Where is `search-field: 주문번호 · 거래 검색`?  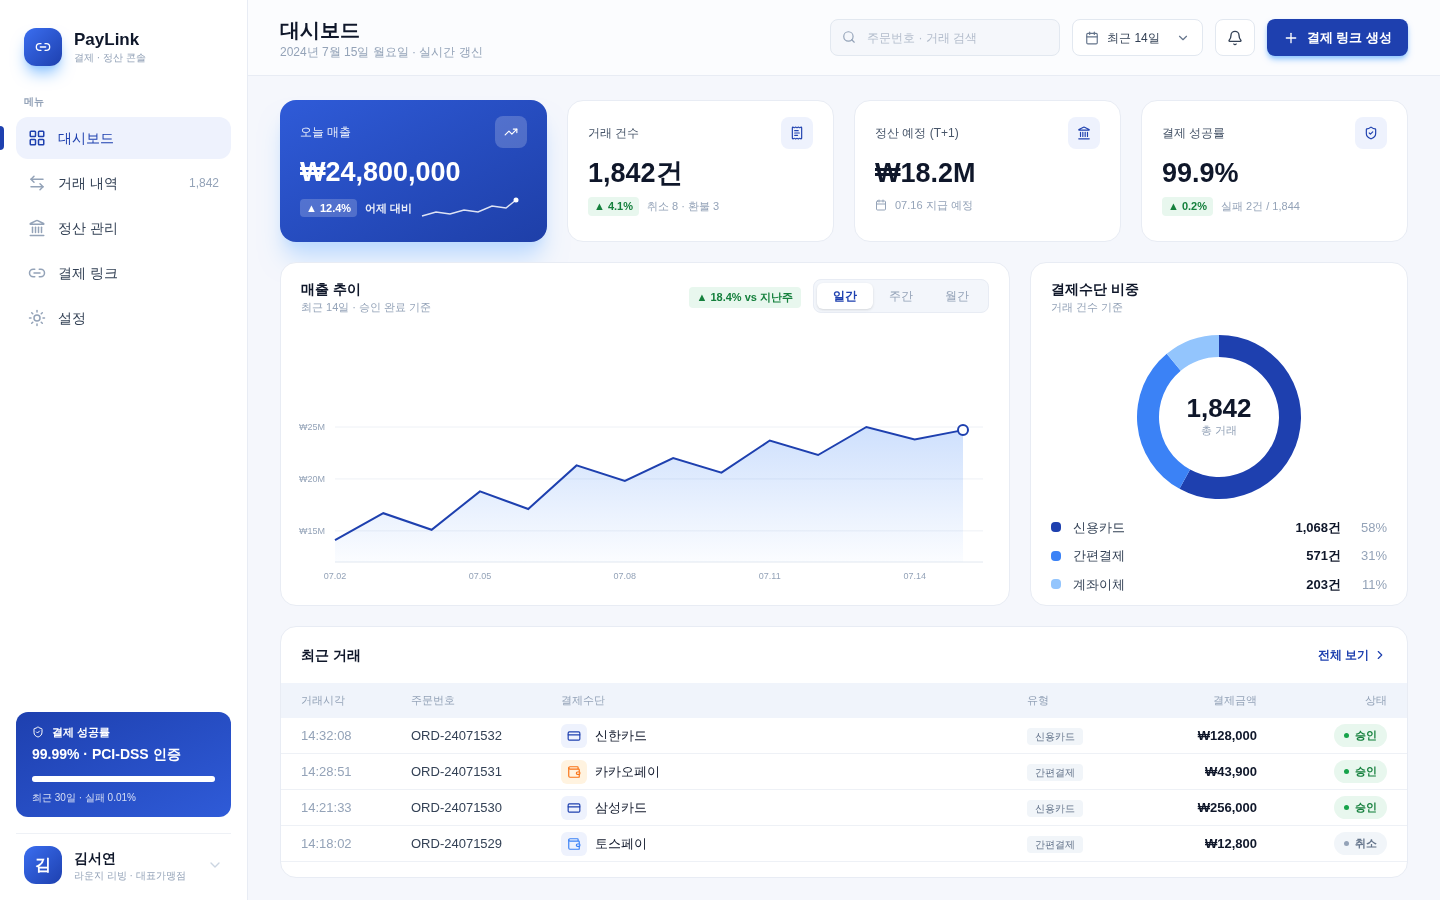 search-field: 주문번호 · 거래 검색 is located at coordinates (945, 37).